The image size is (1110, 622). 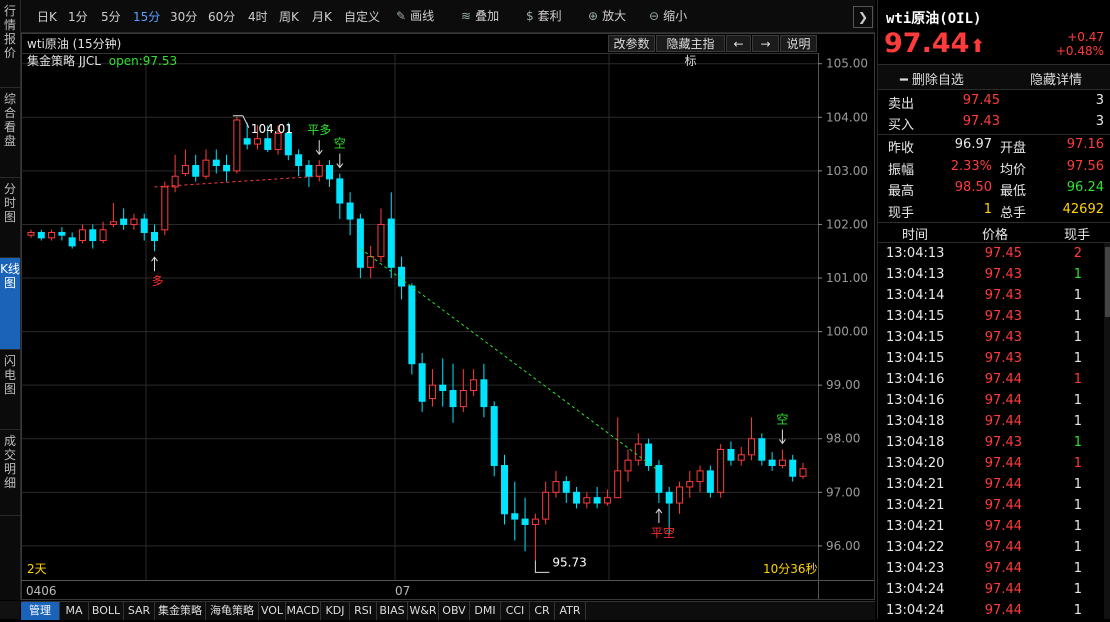 What do you see at coordinates (47, 16) in the screenshot?
I see `period-0: 日K` at bounding box center [47, 16].